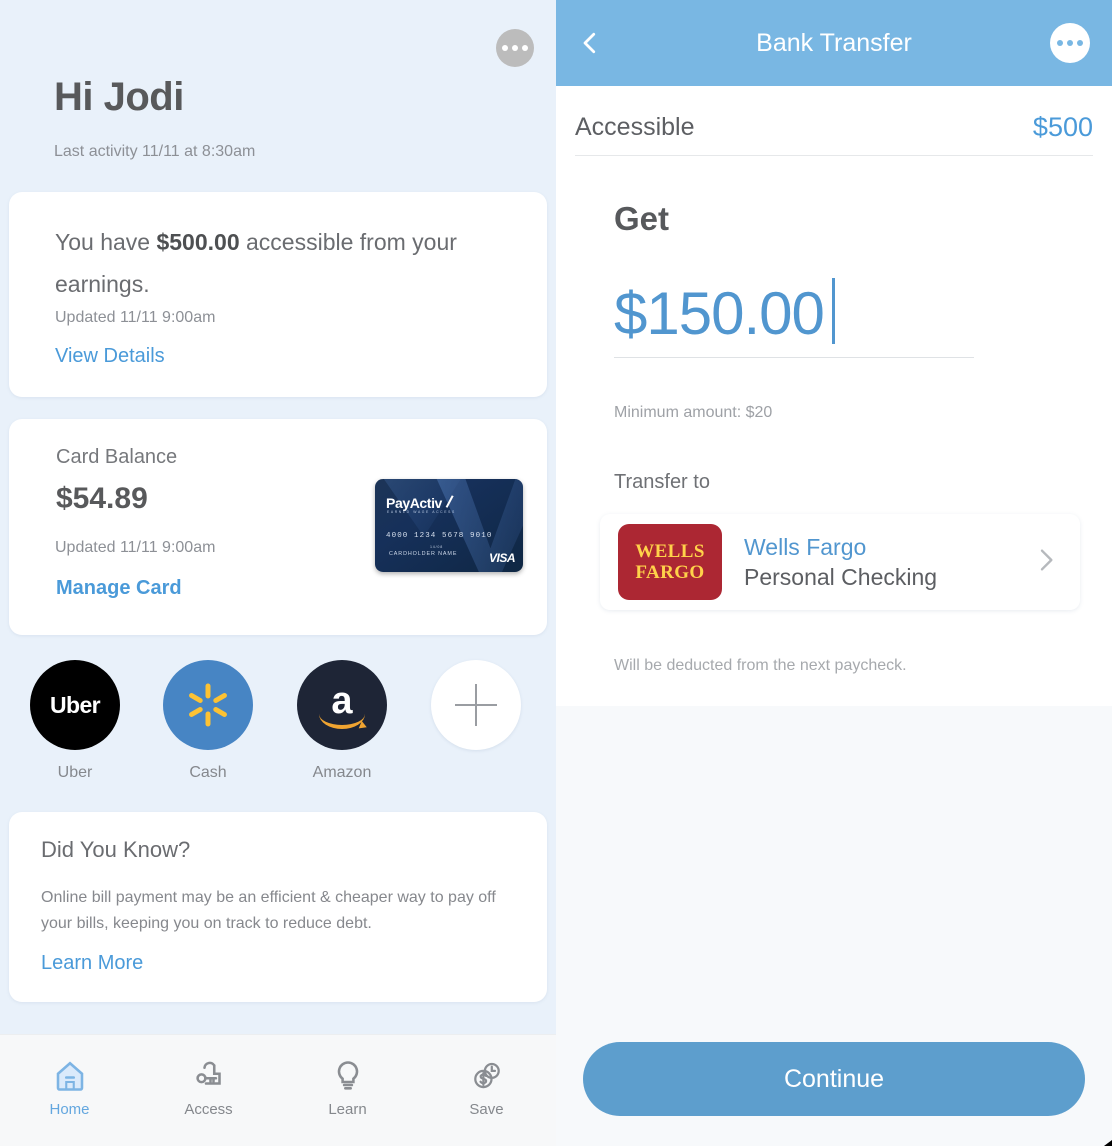 Image resolution: width=1112 pixels, height=1146 pixels. I want to click on nav-label: Access, so click(208, 1109).